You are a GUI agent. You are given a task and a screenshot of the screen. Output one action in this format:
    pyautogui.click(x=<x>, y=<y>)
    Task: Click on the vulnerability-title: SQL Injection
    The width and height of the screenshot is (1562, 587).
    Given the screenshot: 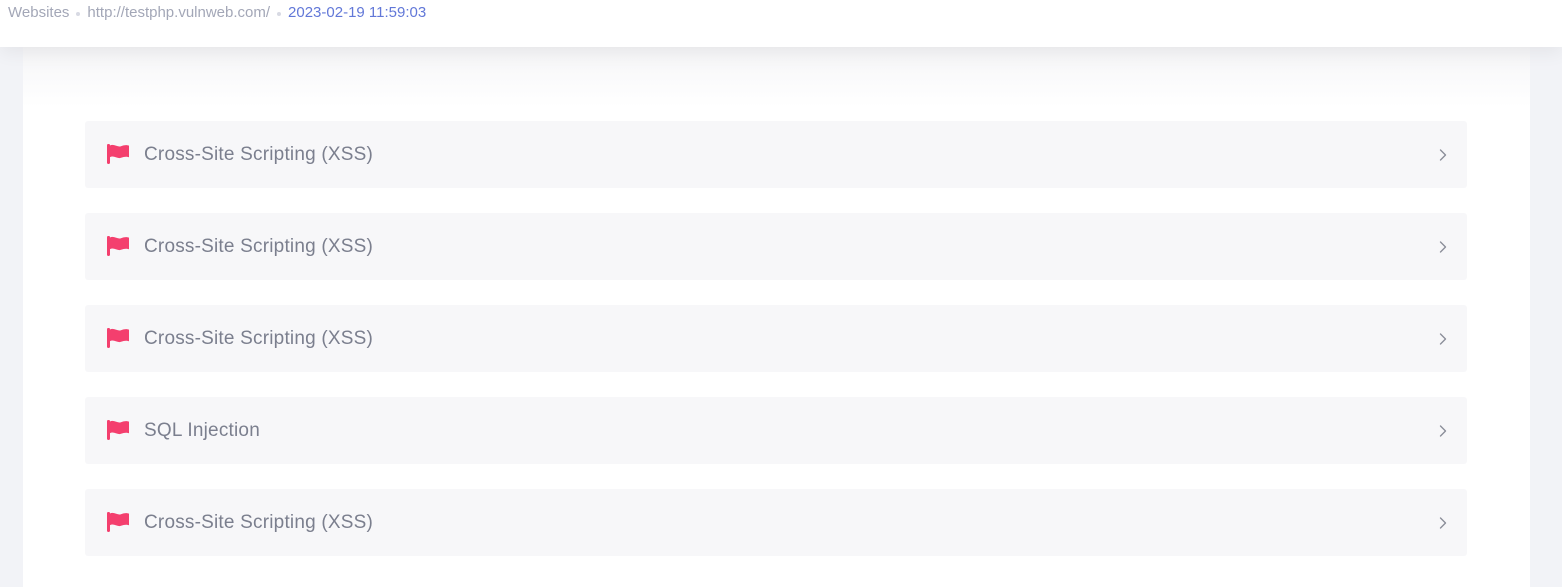 What is the action you would take?
    pyautogui.click(x=202, y=430)
    